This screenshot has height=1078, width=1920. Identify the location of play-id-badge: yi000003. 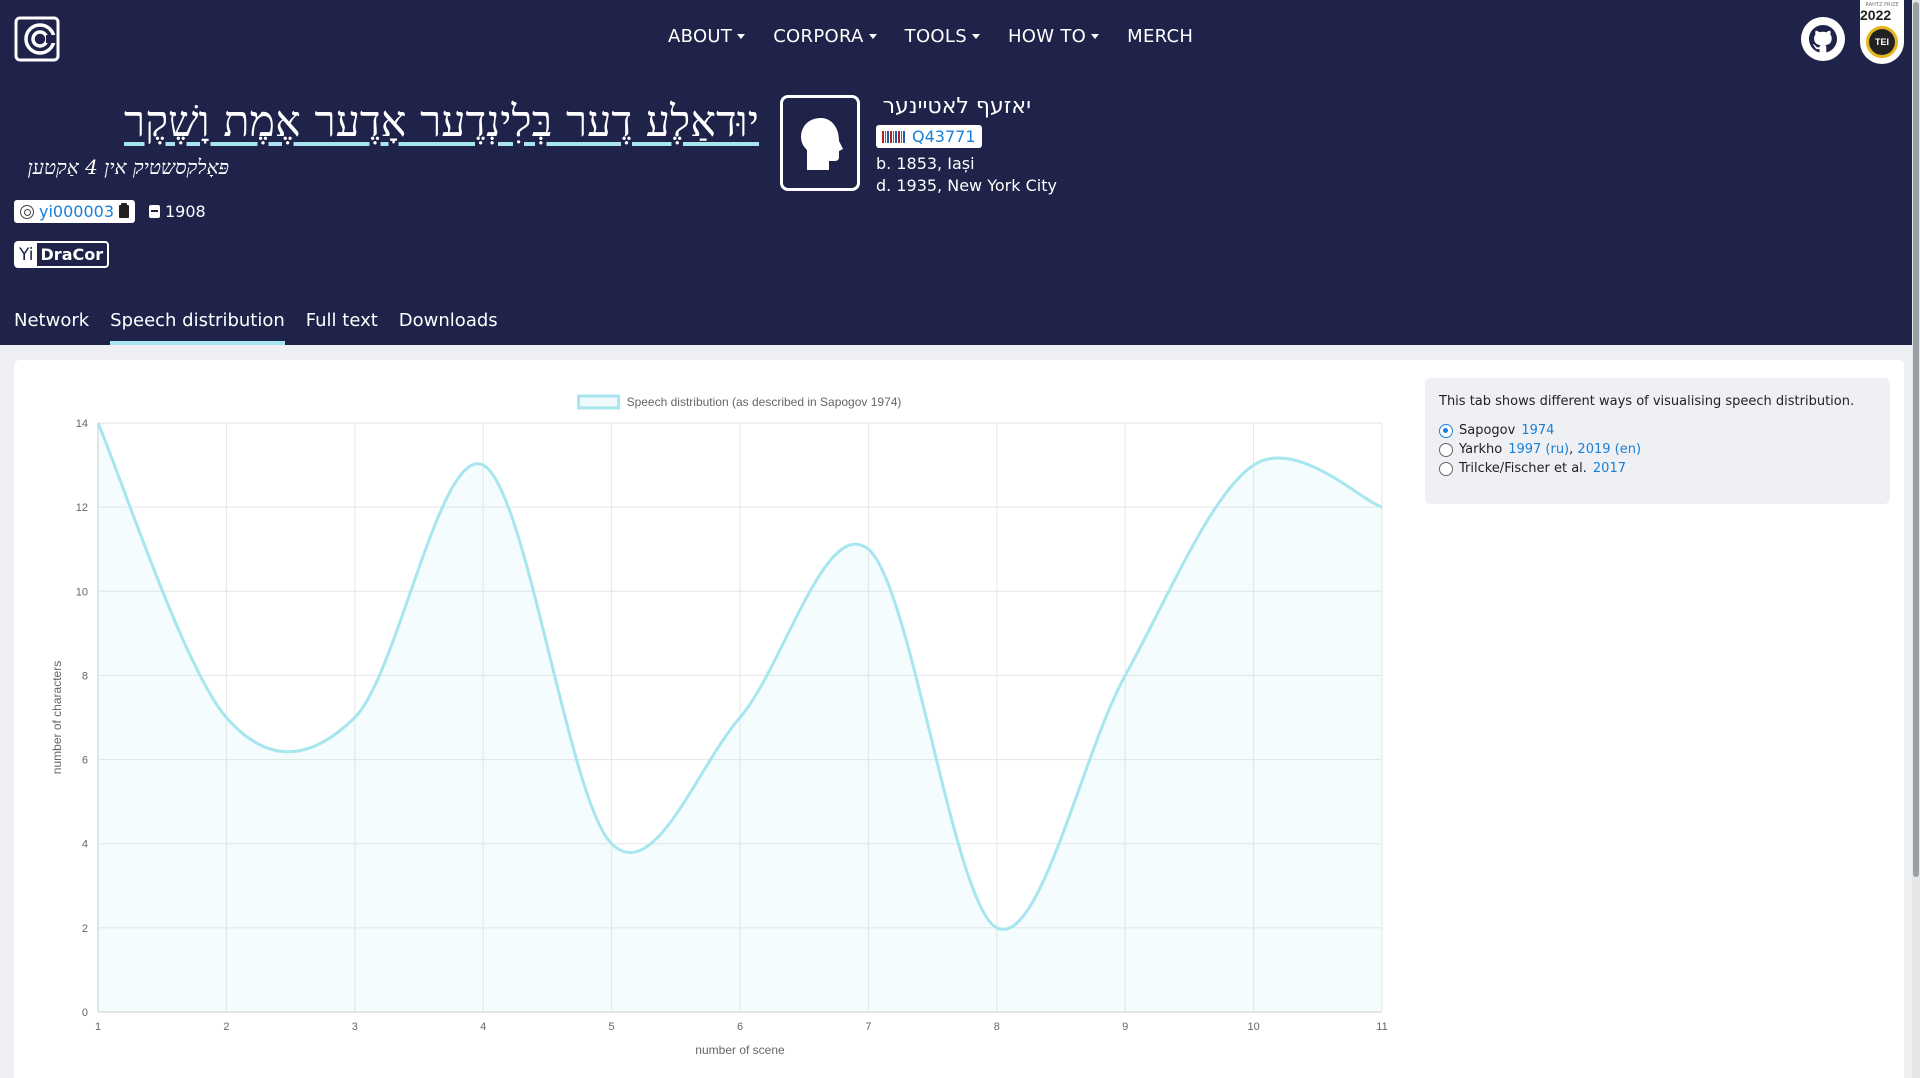
(74, 211).